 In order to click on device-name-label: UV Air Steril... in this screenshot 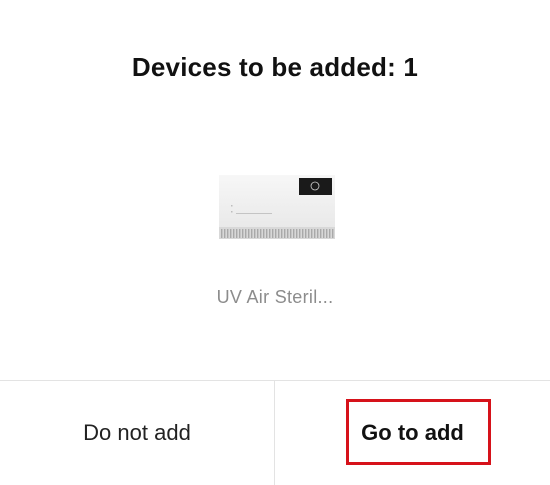, I will do `click(275, 297)`.